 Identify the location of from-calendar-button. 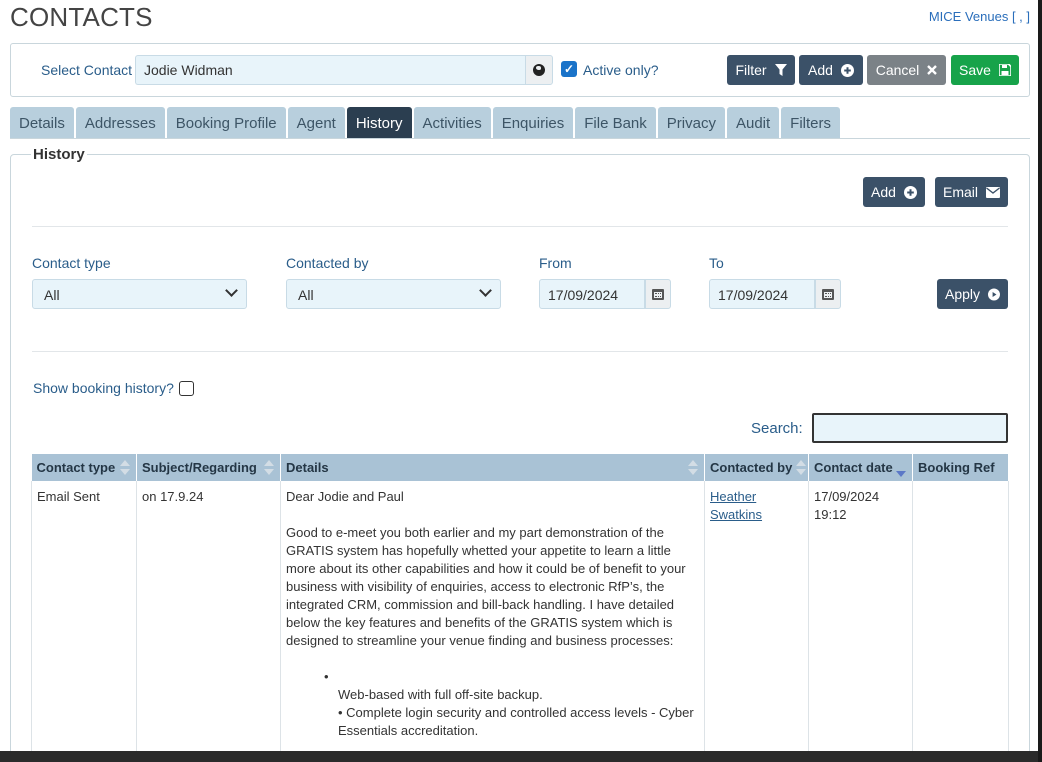
(658, 294).